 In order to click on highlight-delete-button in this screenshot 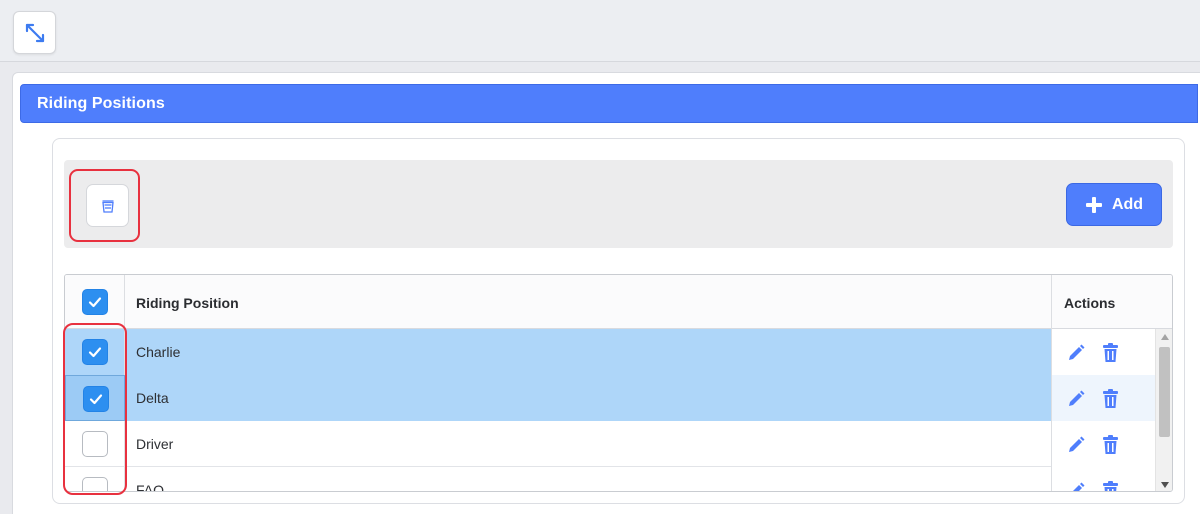, I will do `click(104, 205)`.